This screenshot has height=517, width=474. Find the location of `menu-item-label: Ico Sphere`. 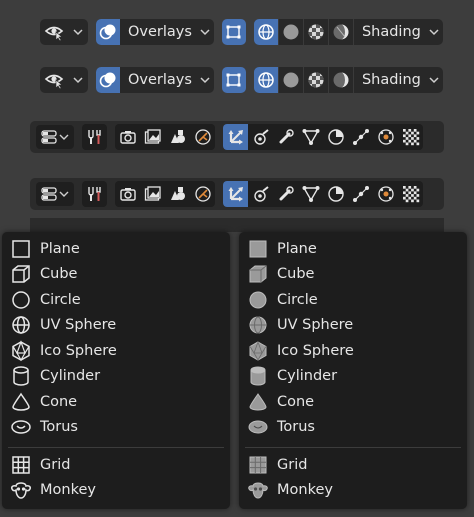

menu-item-label: Ico Sphere is located at coordinates (315, 350).